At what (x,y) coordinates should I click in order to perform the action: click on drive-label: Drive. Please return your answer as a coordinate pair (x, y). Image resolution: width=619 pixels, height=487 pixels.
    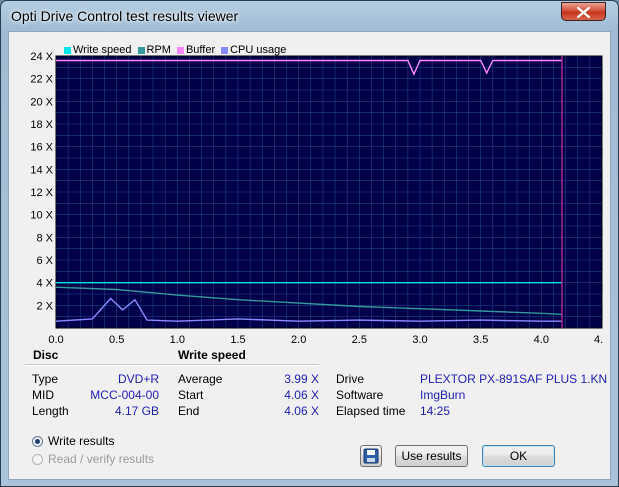
    Looking at the image, I should click on (350, 379).